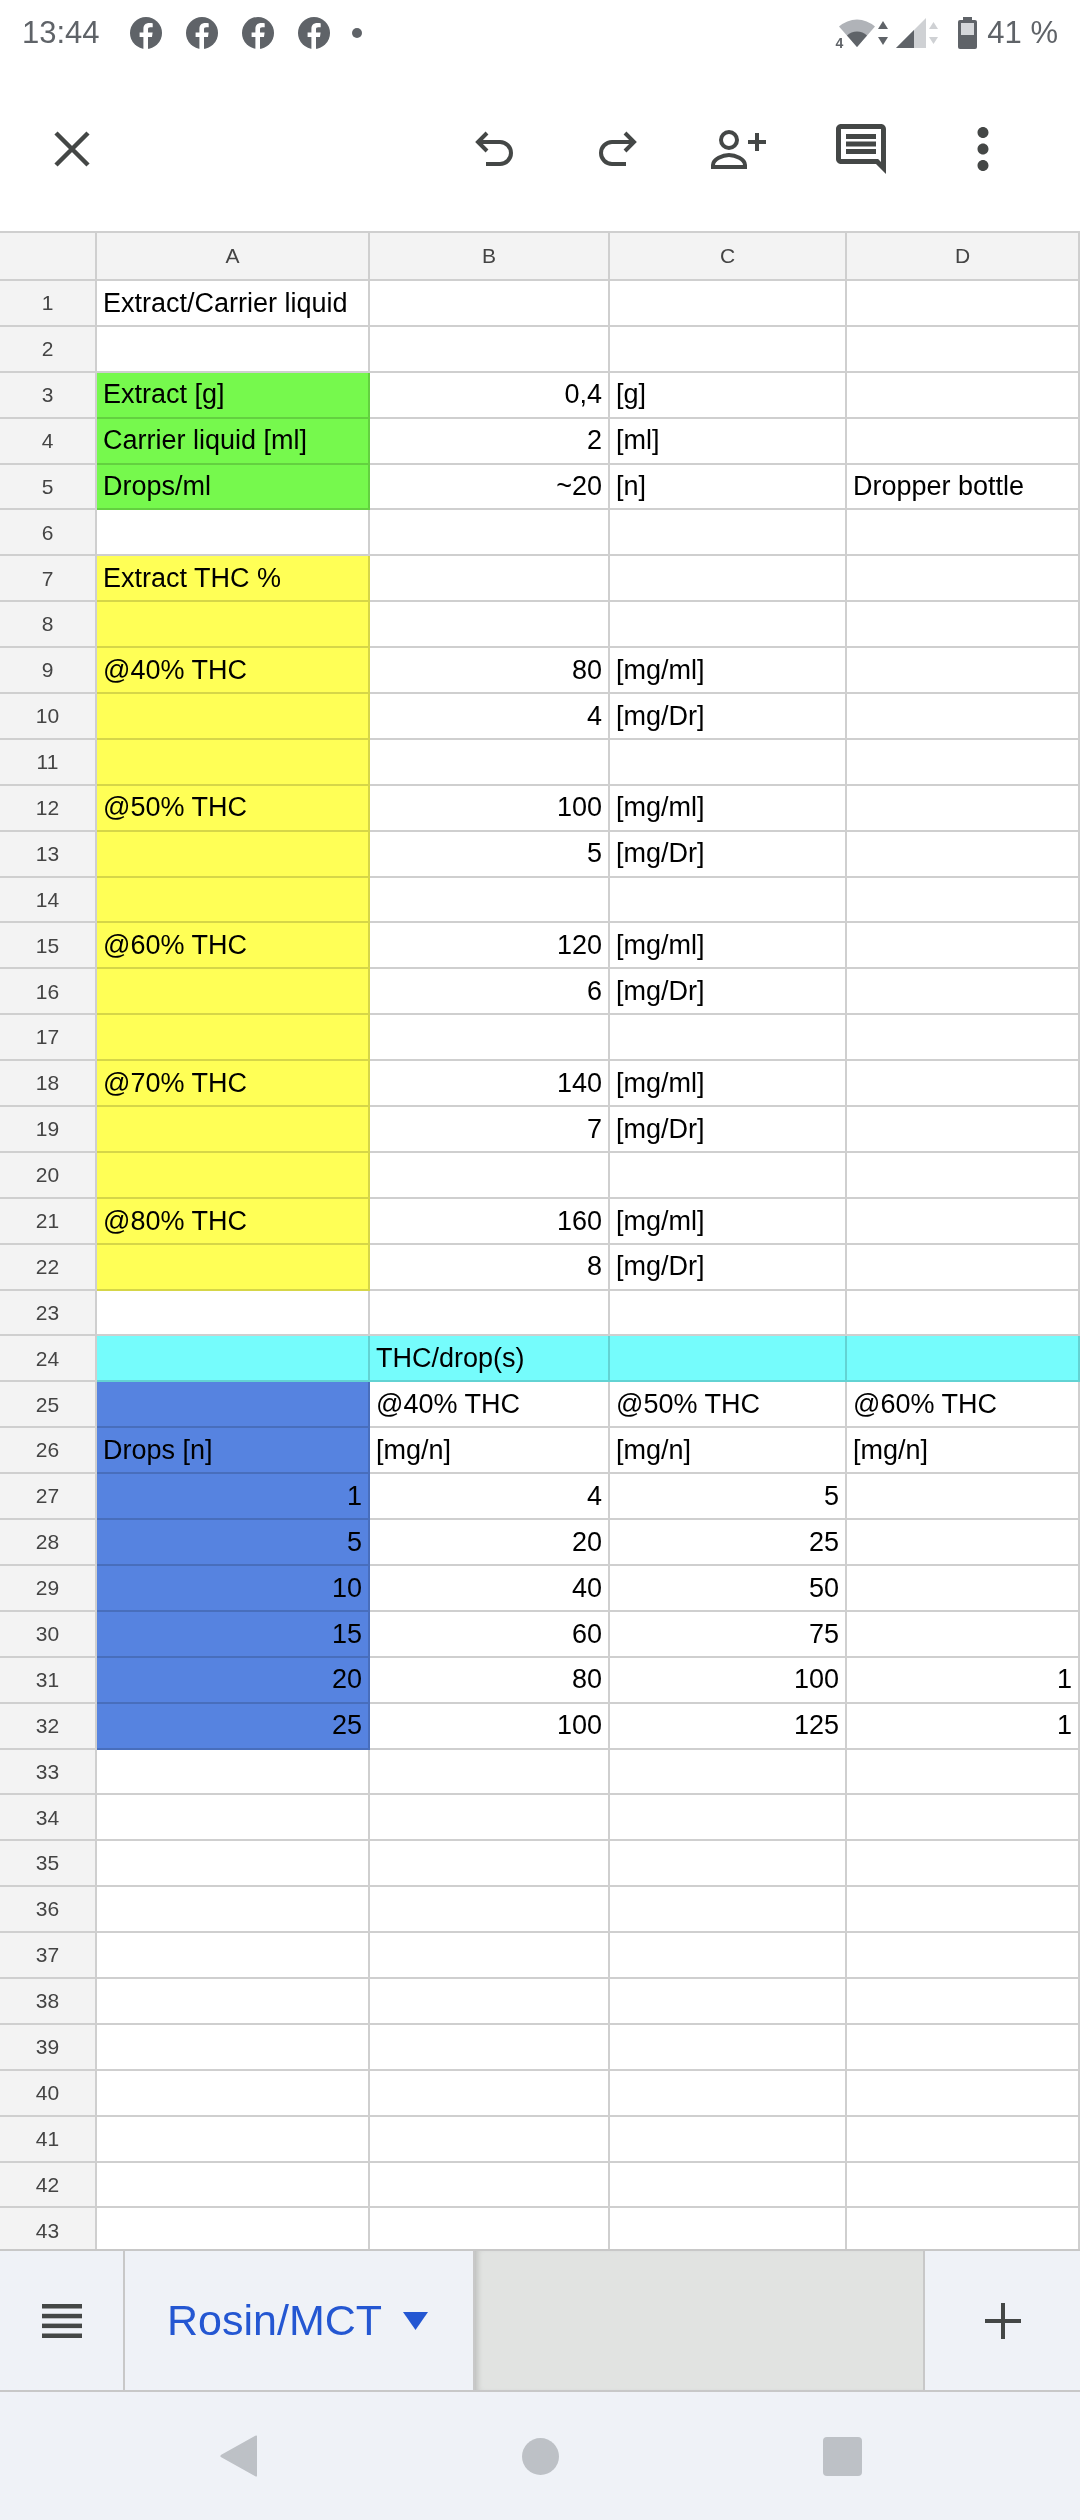  Describe the element at coordinates (490, 487) in the screenshot. I see `sheet-cell: ~20` at that location.